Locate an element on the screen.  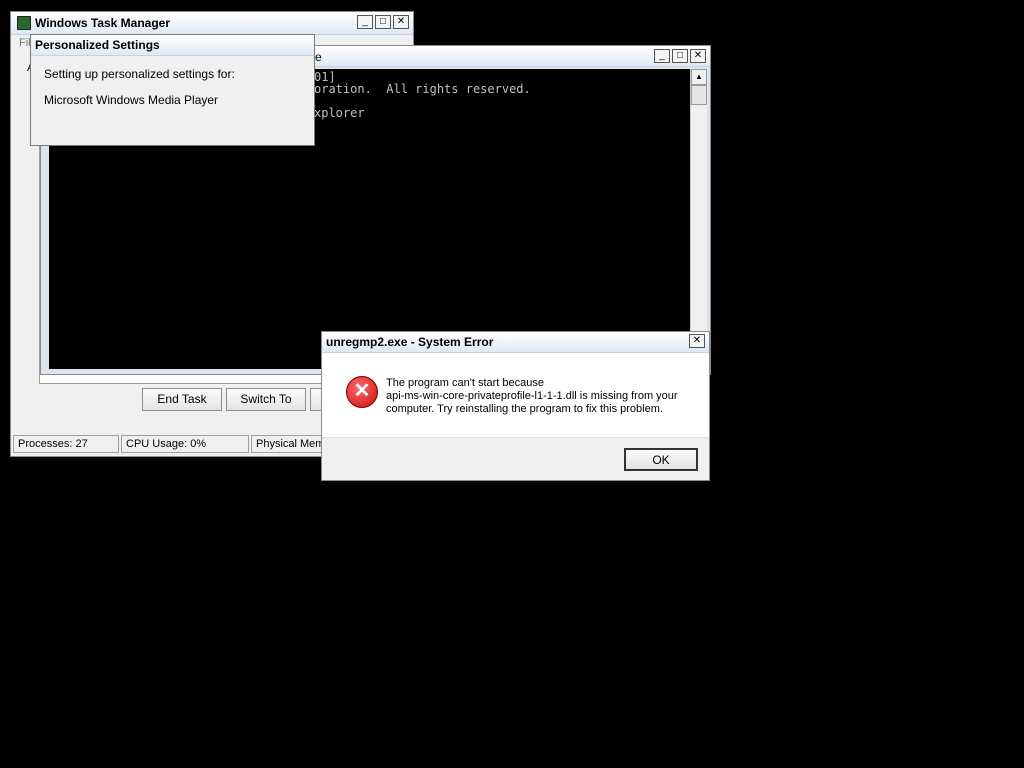
personalized-component-name: Microsoft Windows Media Player is located at coordinates (131, 100).